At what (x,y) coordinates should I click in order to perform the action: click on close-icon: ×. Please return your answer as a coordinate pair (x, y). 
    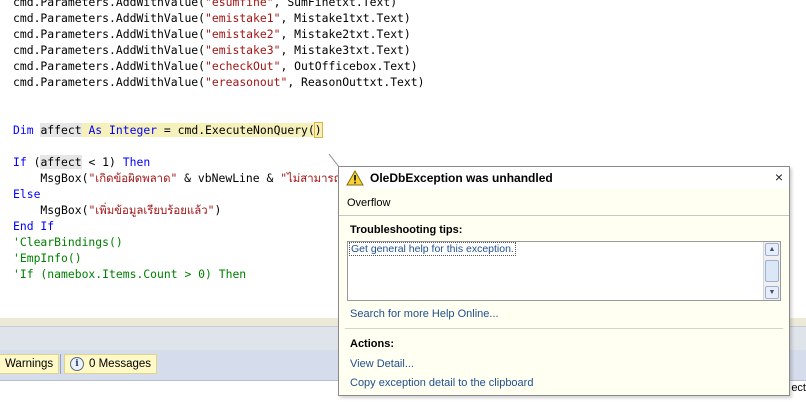
    Looking at the image, I should click on (779, 177).